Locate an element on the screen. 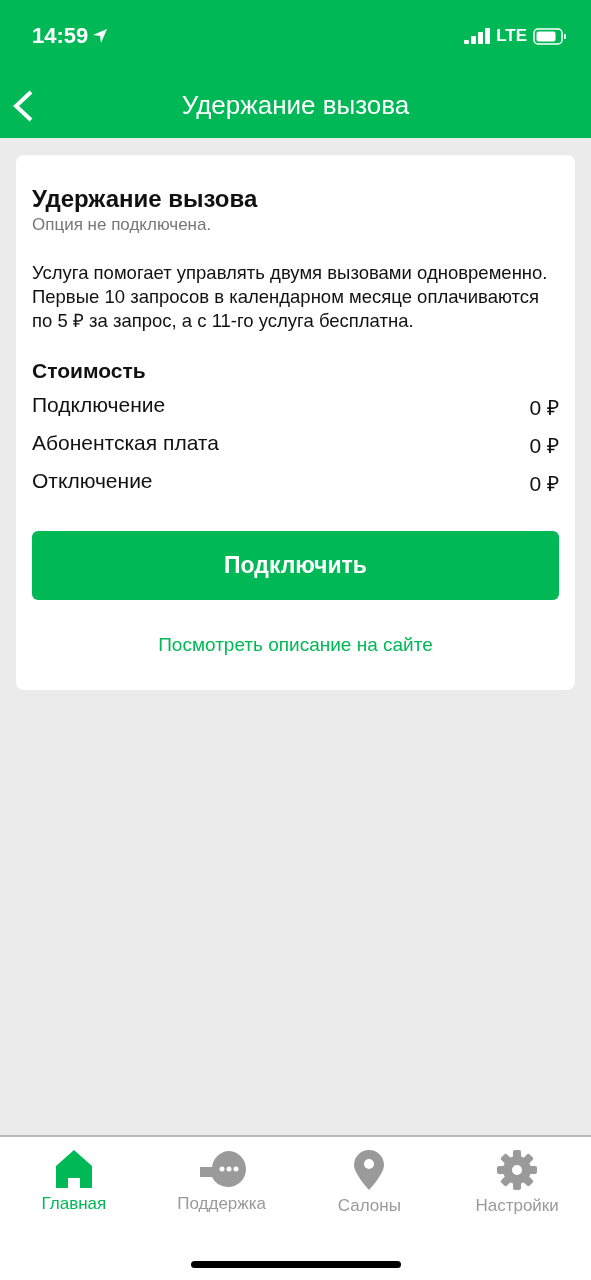  tab: Настройки is located at coordinates (517, 1183).